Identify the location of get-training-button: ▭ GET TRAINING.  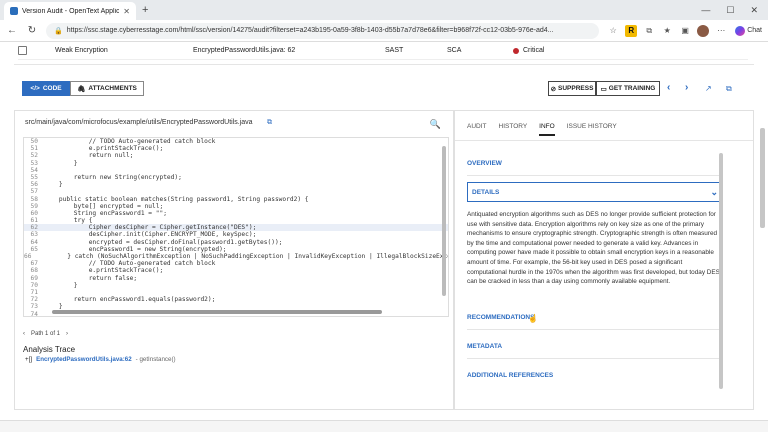
(628, 88).